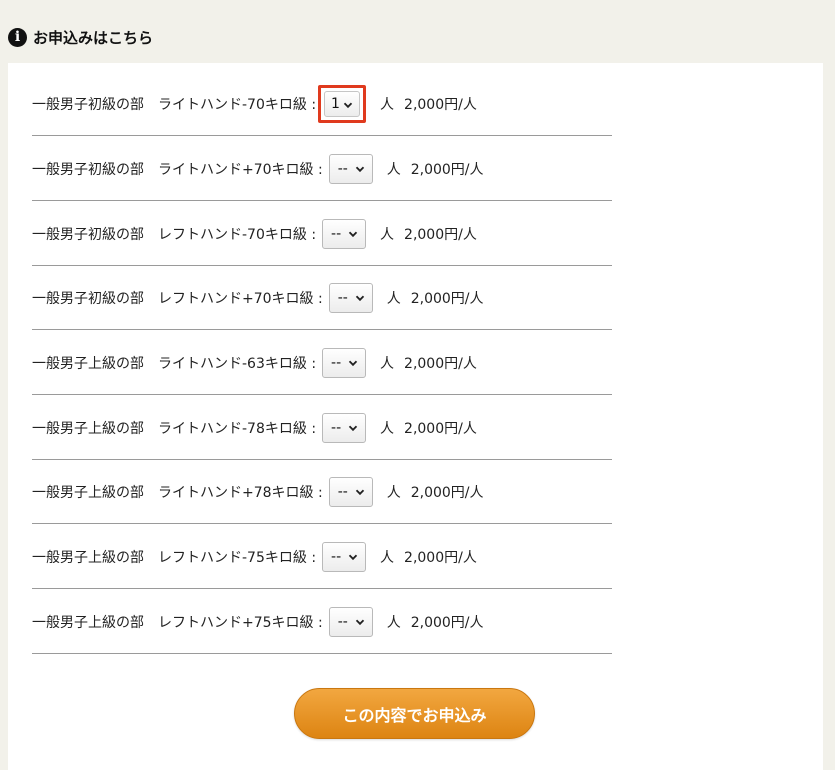  I want to click on entry-row: 一般男子上級の部 ライトハンド-63キロ級 : -- 人 2,000円/人, so click(322, 363).